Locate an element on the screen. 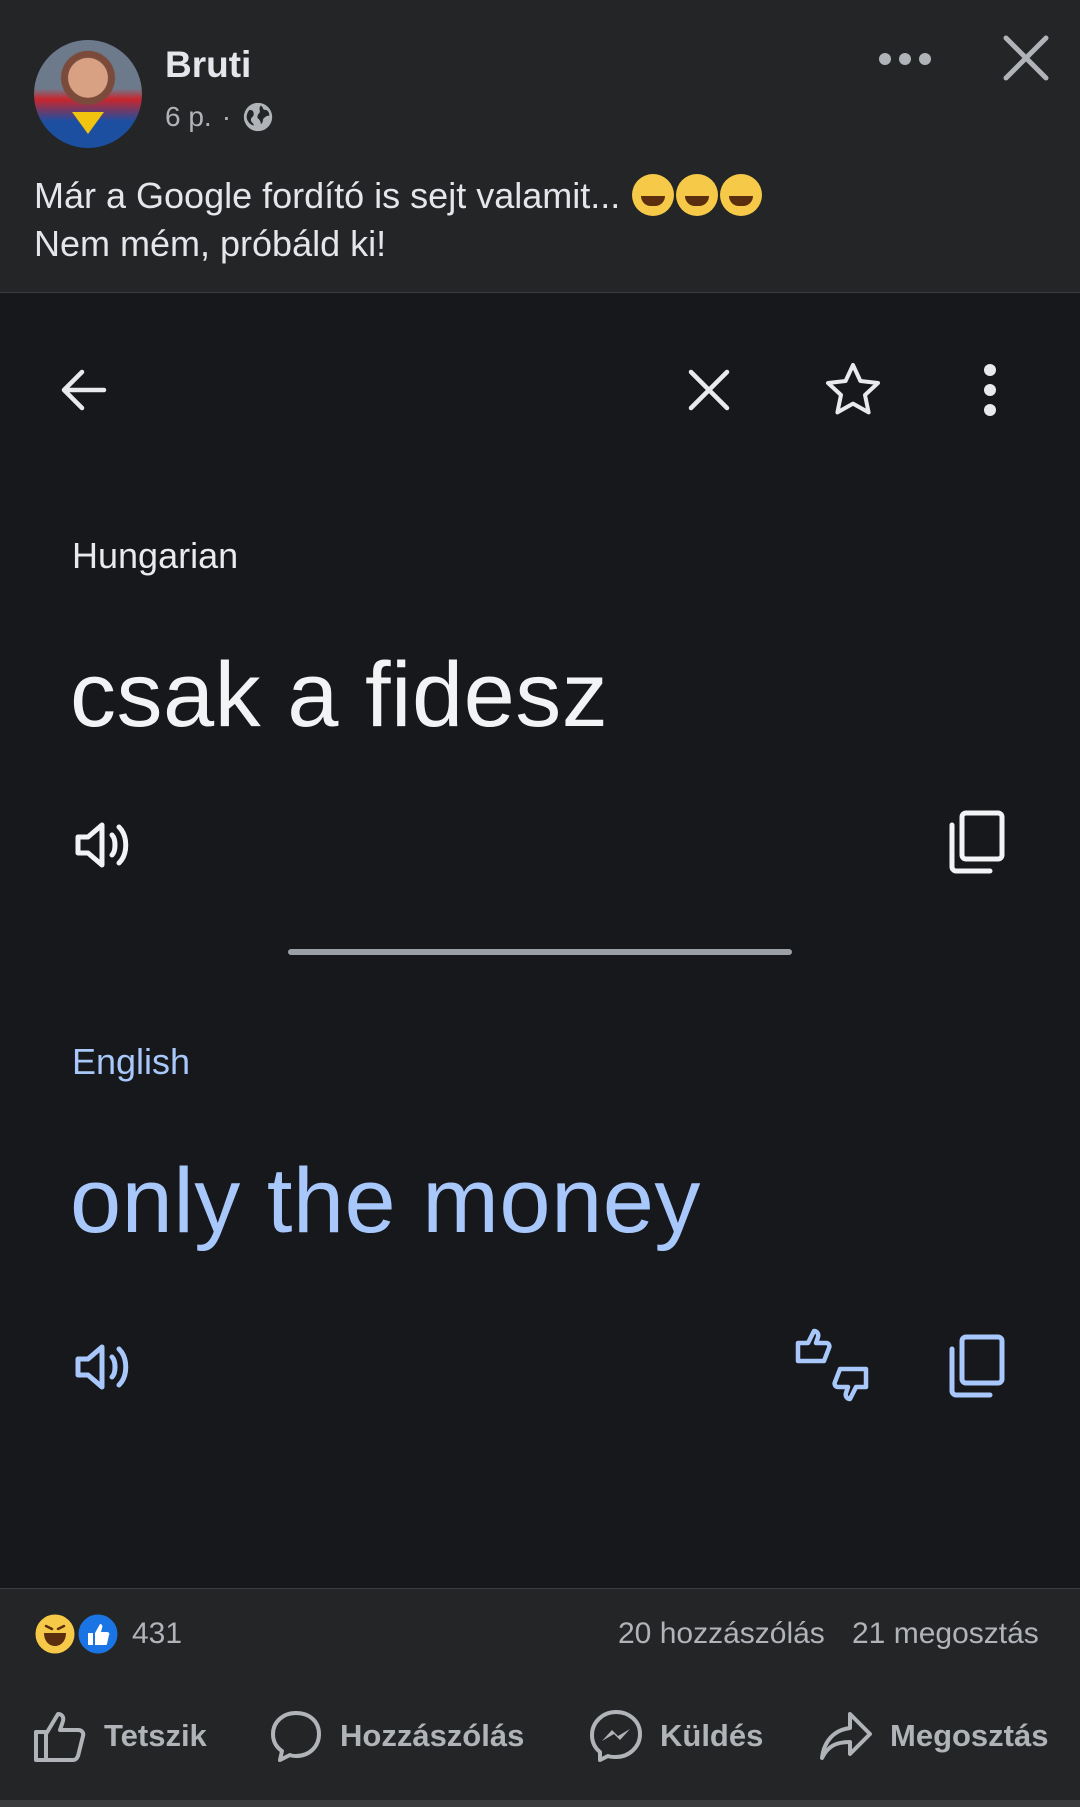 This screenshot has height=1807, width=1080. sweat-smile-emoji is located at coordinates (653, 195).